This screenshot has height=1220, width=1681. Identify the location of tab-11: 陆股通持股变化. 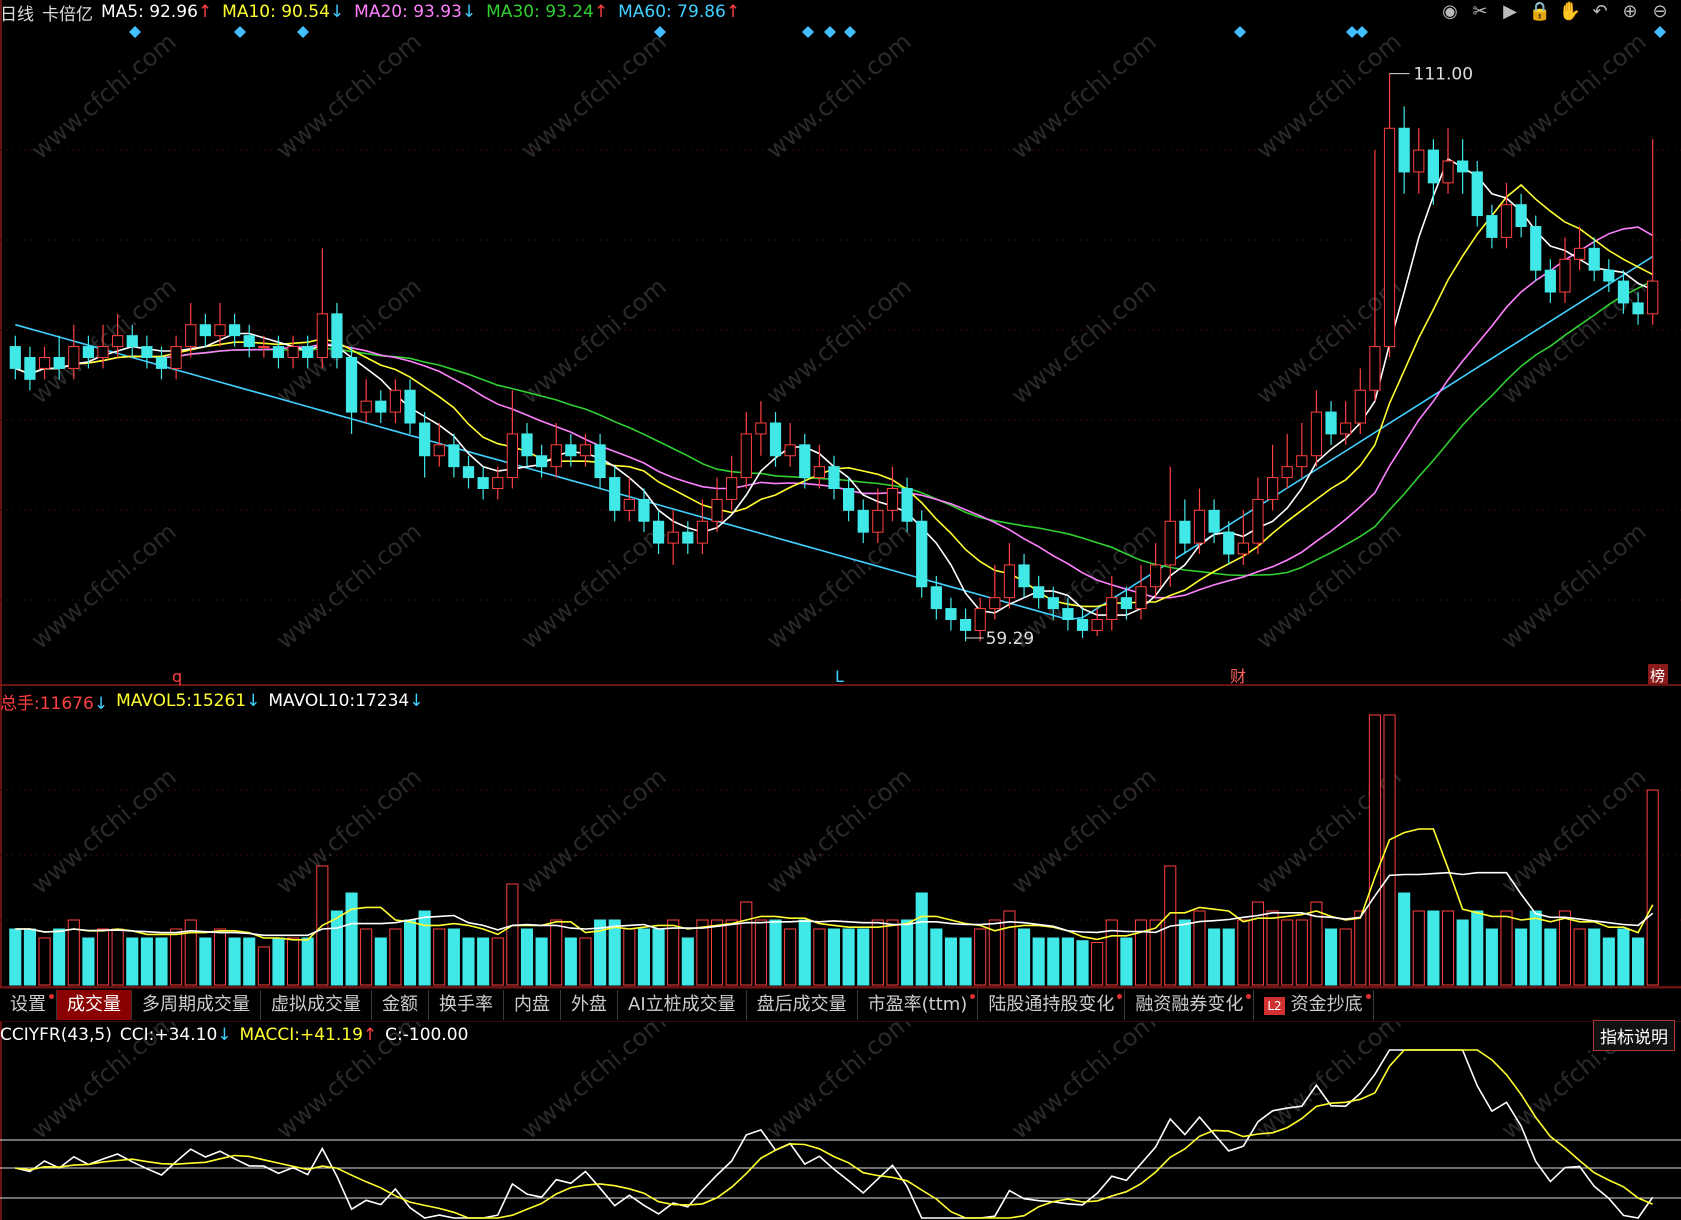
(1052, 1005).